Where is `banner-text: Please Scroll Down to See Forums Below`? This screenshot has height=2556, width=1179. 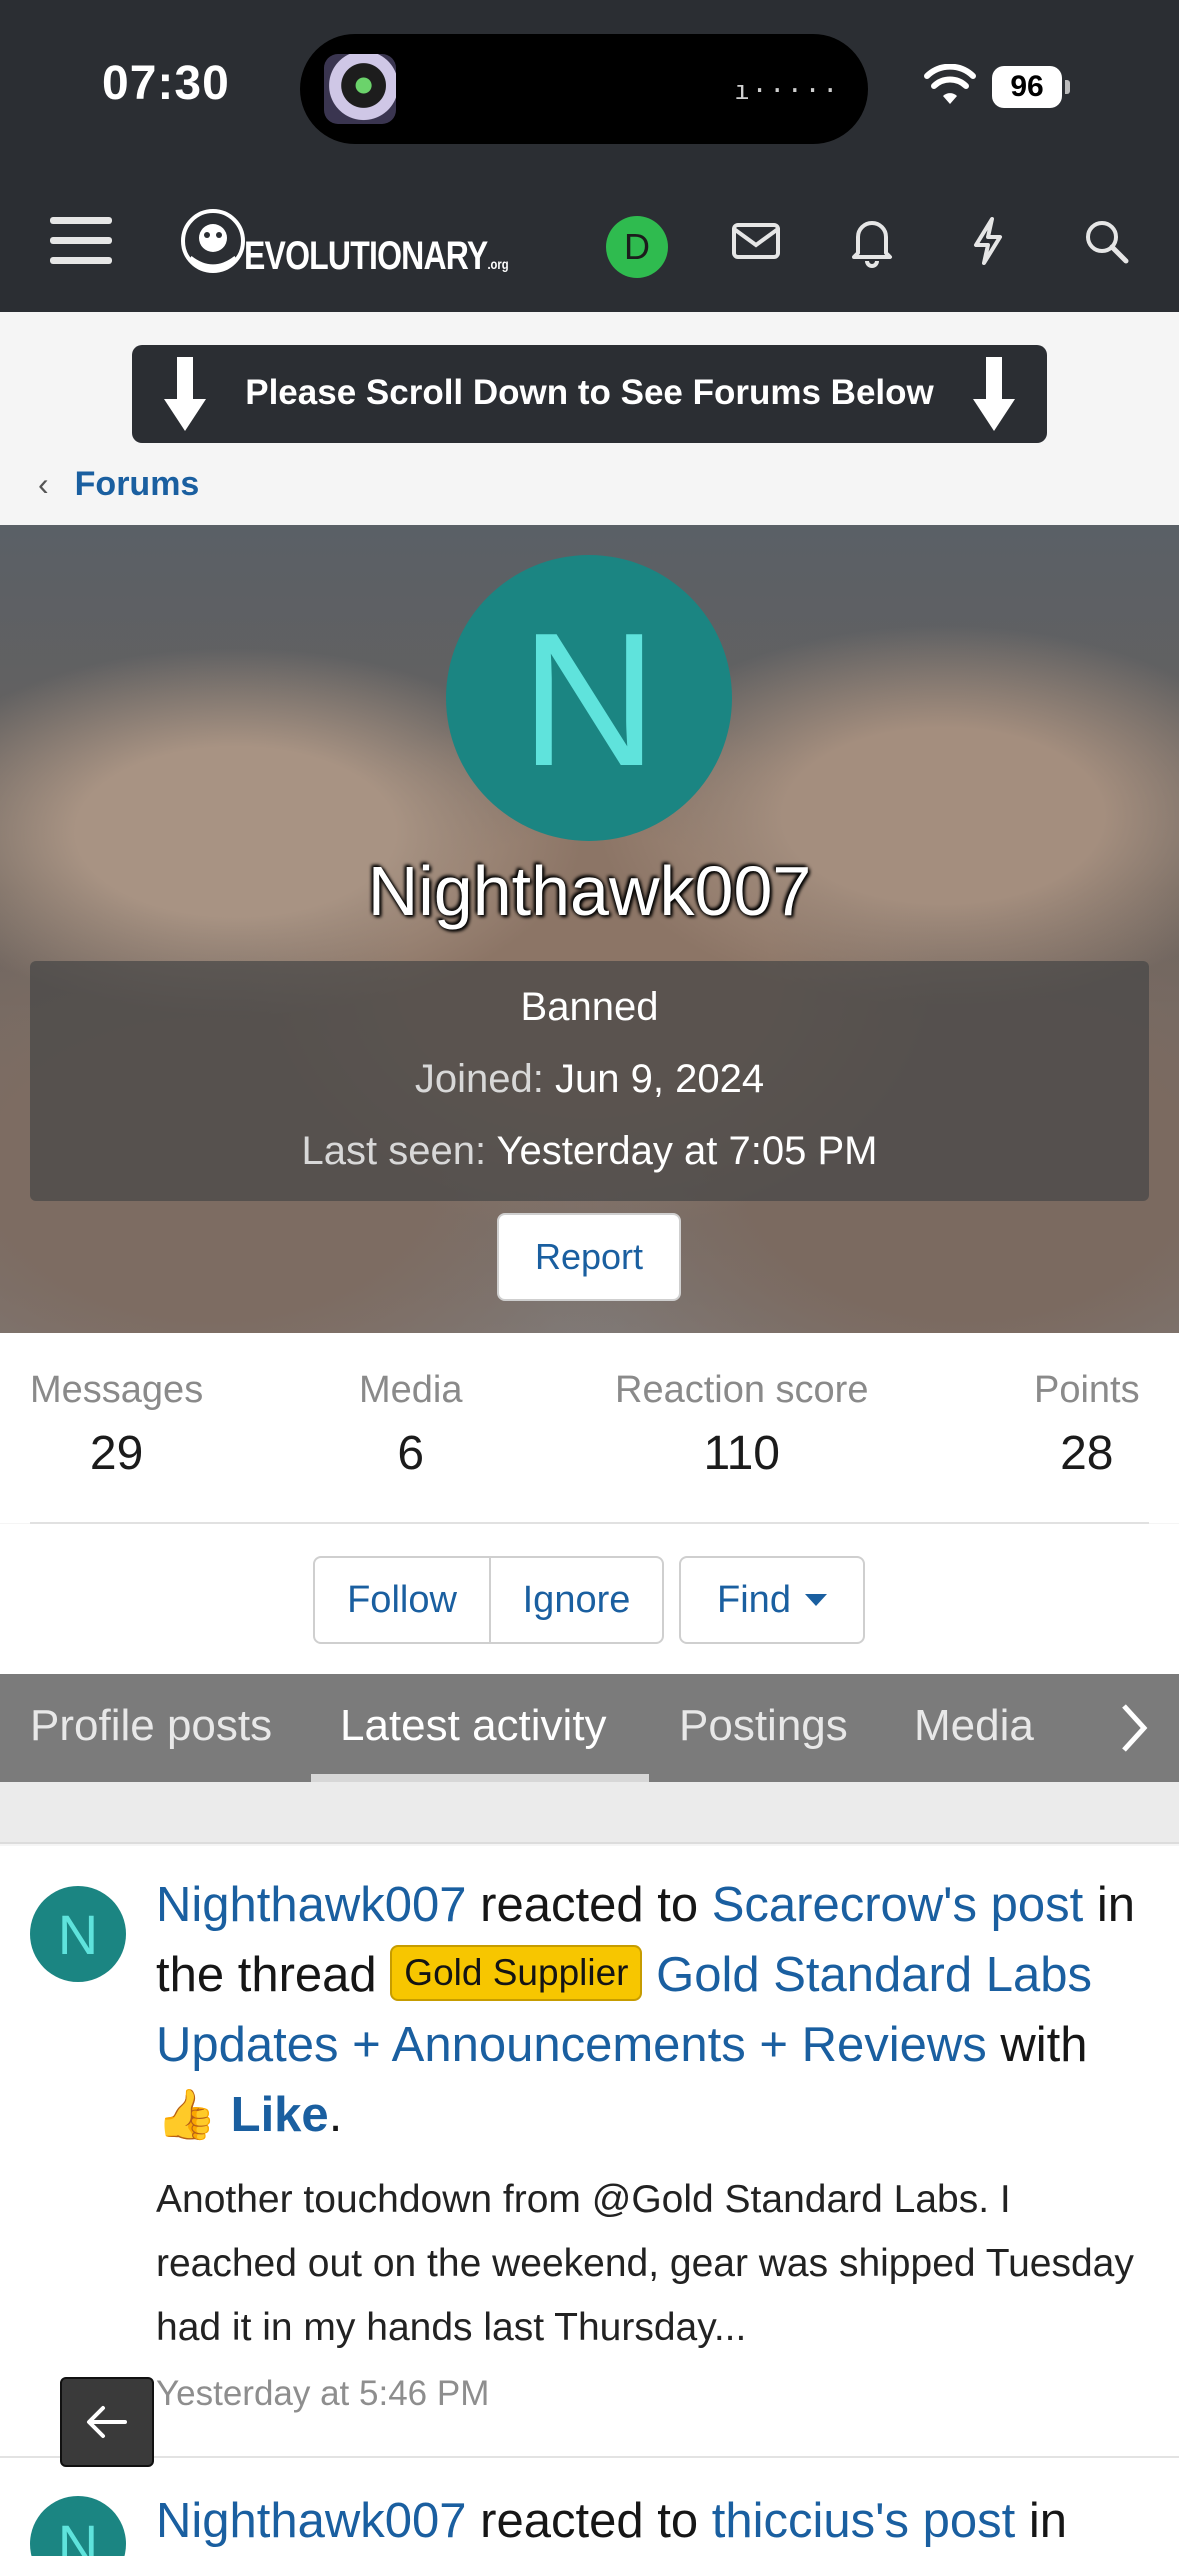 banner-text: Please Scroll Down to See Forums Below is located at coordinates (589, 392).